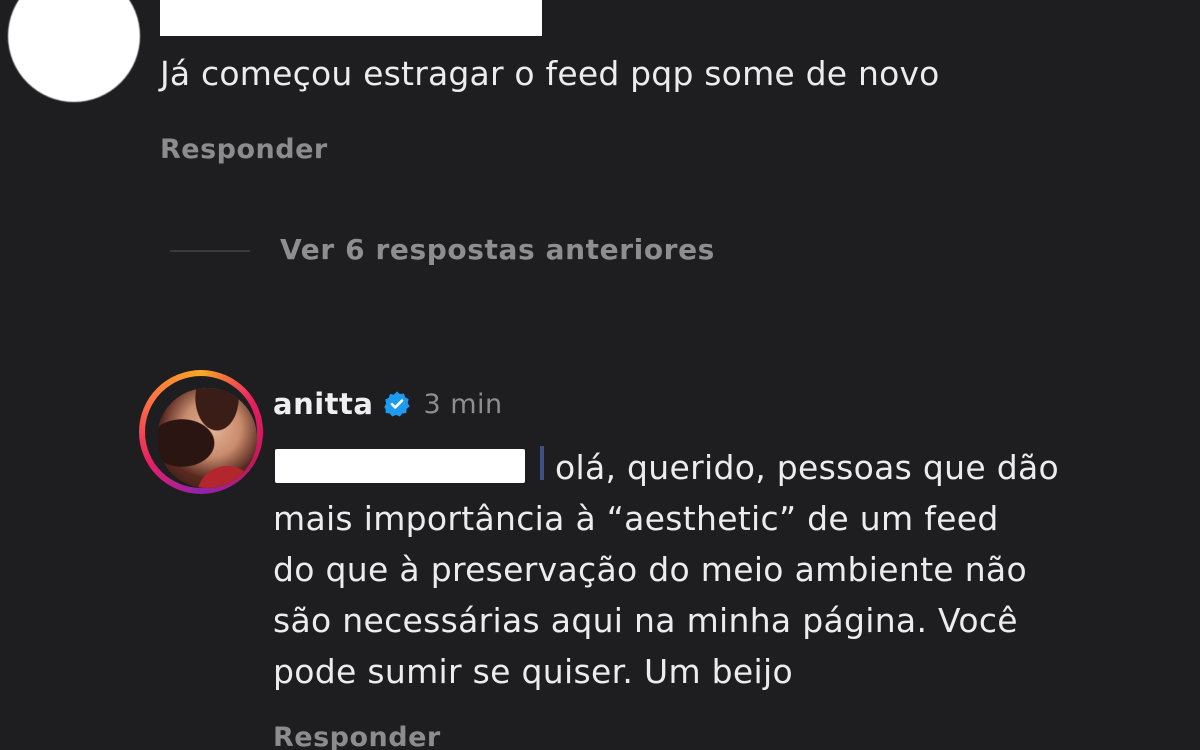  I want to click on reply-timestamp: 3 min, so click(463, 404).